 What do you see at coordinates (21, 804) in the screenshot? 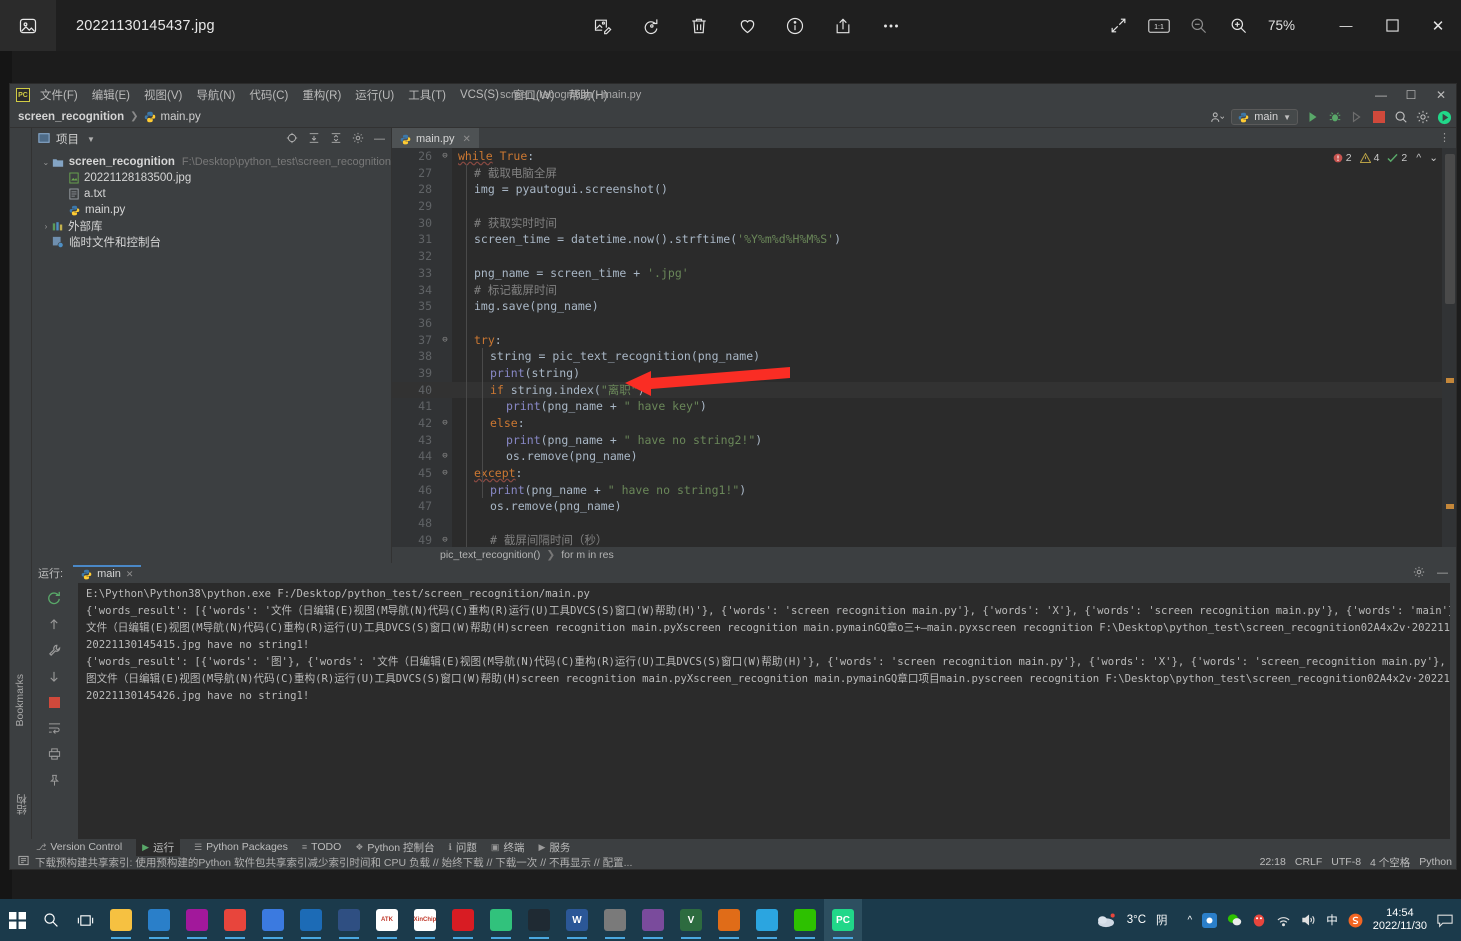
I see `rail-structure-label: 结构` at bounding box center [21, 804].